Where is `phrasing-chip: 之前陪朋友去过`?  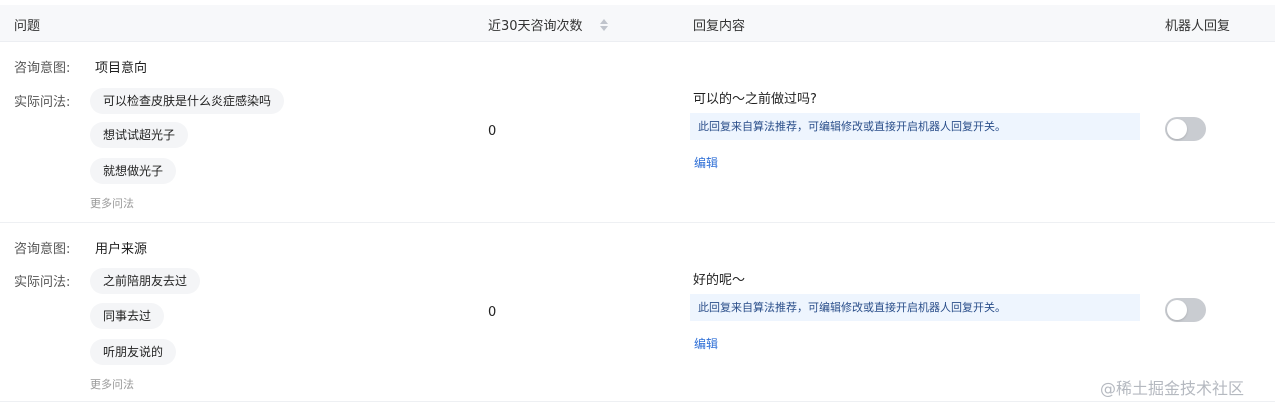
phrasing-chip: 之前陪朋友去过 is located at coordinates (145, 281).